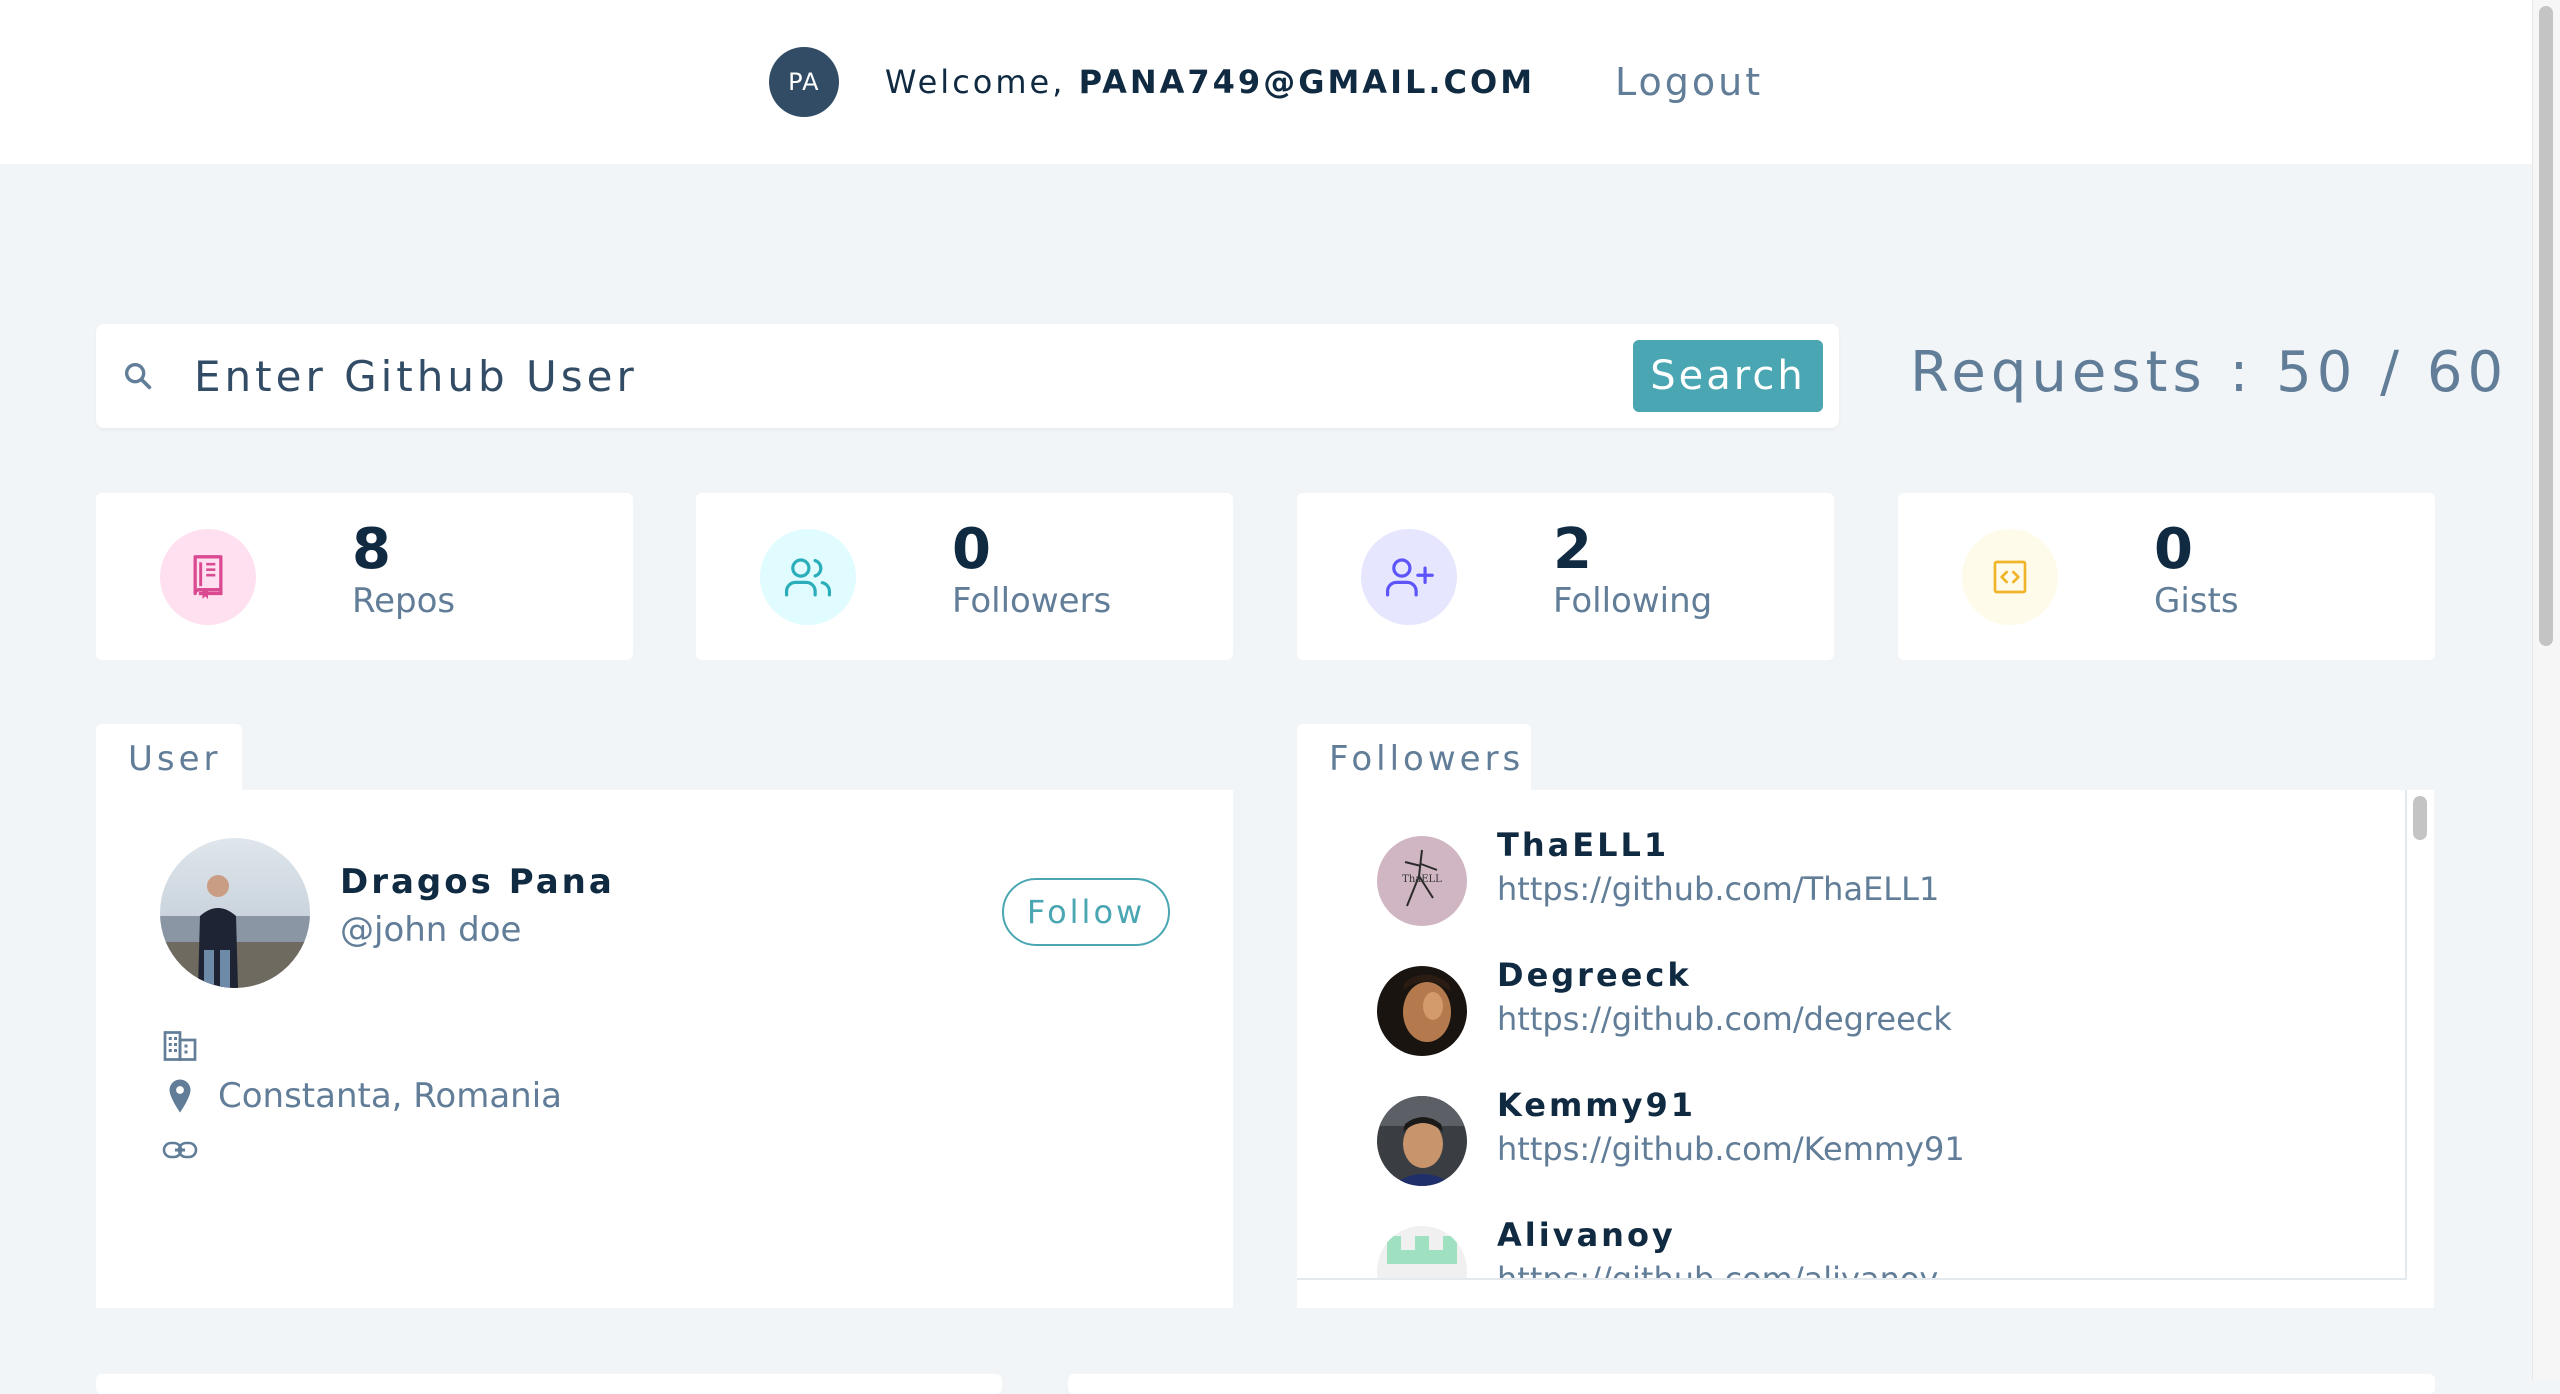 The height and width of the screenshot is (1394, 2560). I want to click on follower-name: Alivanoy, so click(1586, 1235).